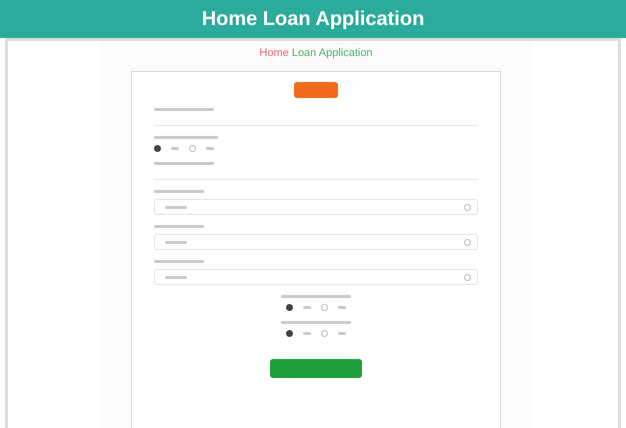 The height and width of the screenshot is (428, 626). Describe the element at coordinates (316, 90) in the screenshot. I see `top-button` at that location.